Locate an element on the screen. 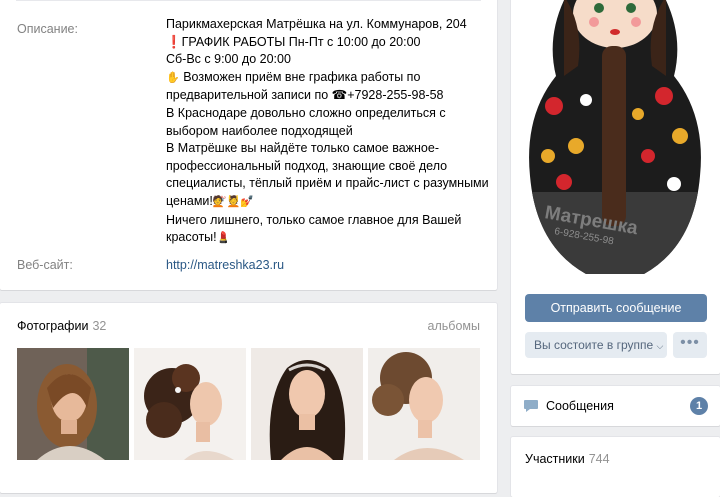 The image size is (720, 497). members-card: Участники 744 is located at coordinates (615, 467).